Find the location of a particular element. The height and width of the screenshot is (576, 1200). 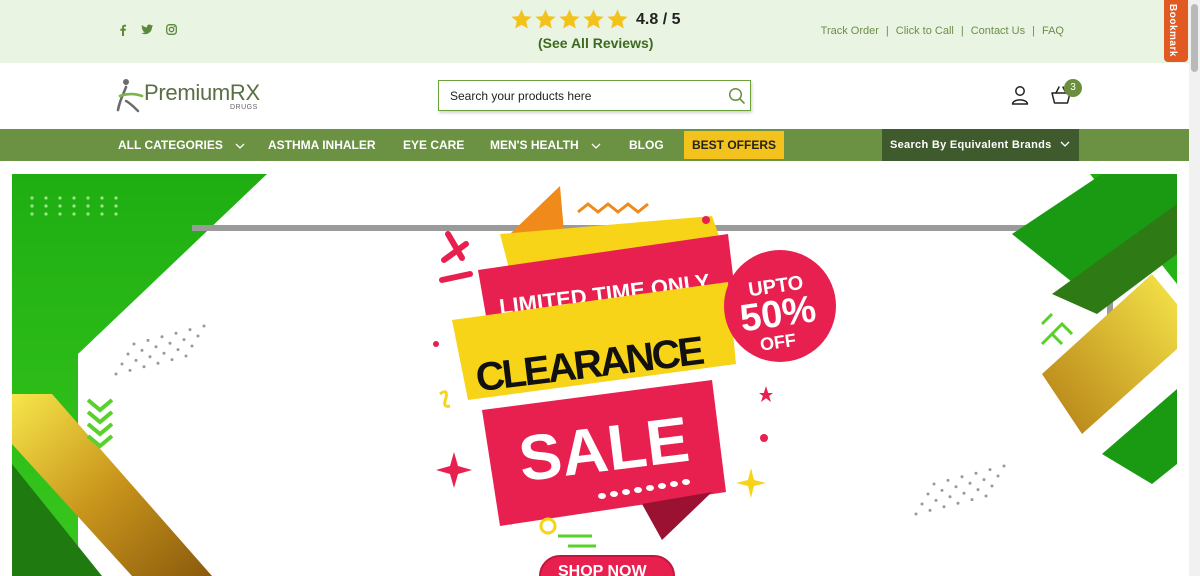

nav-item-label: MEN'S HEALTH is located at coordinates (534, 145).